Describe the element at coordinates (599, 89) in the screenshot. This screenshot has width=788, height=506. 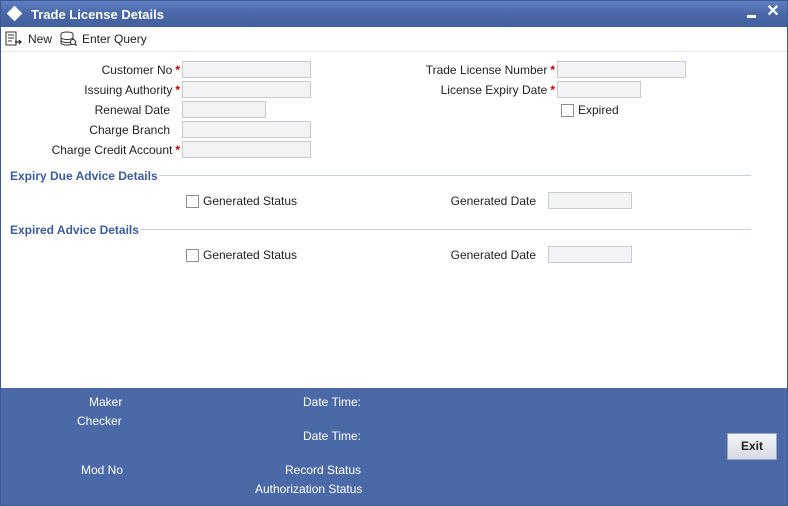
I see `license-expiry-date-input` at that location.